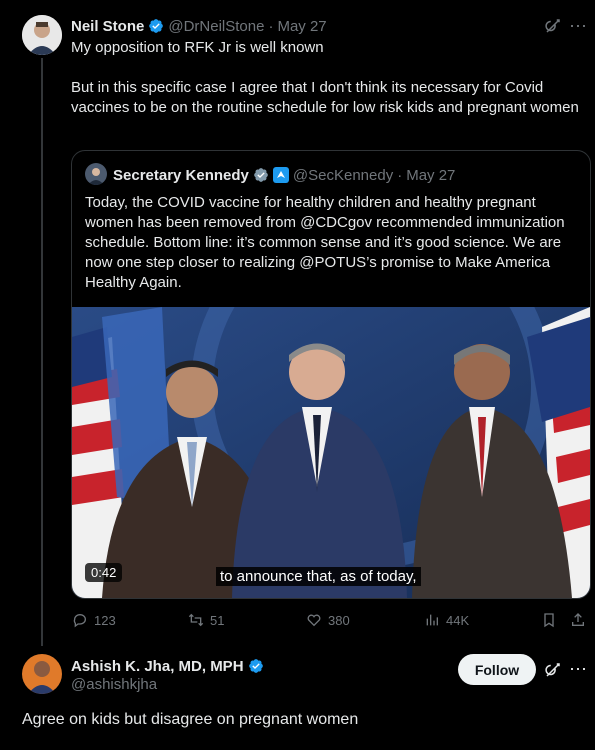  Describe the element at coordinates (497, 669) in the screenshot. I see `follow-button: Follow` at that location.